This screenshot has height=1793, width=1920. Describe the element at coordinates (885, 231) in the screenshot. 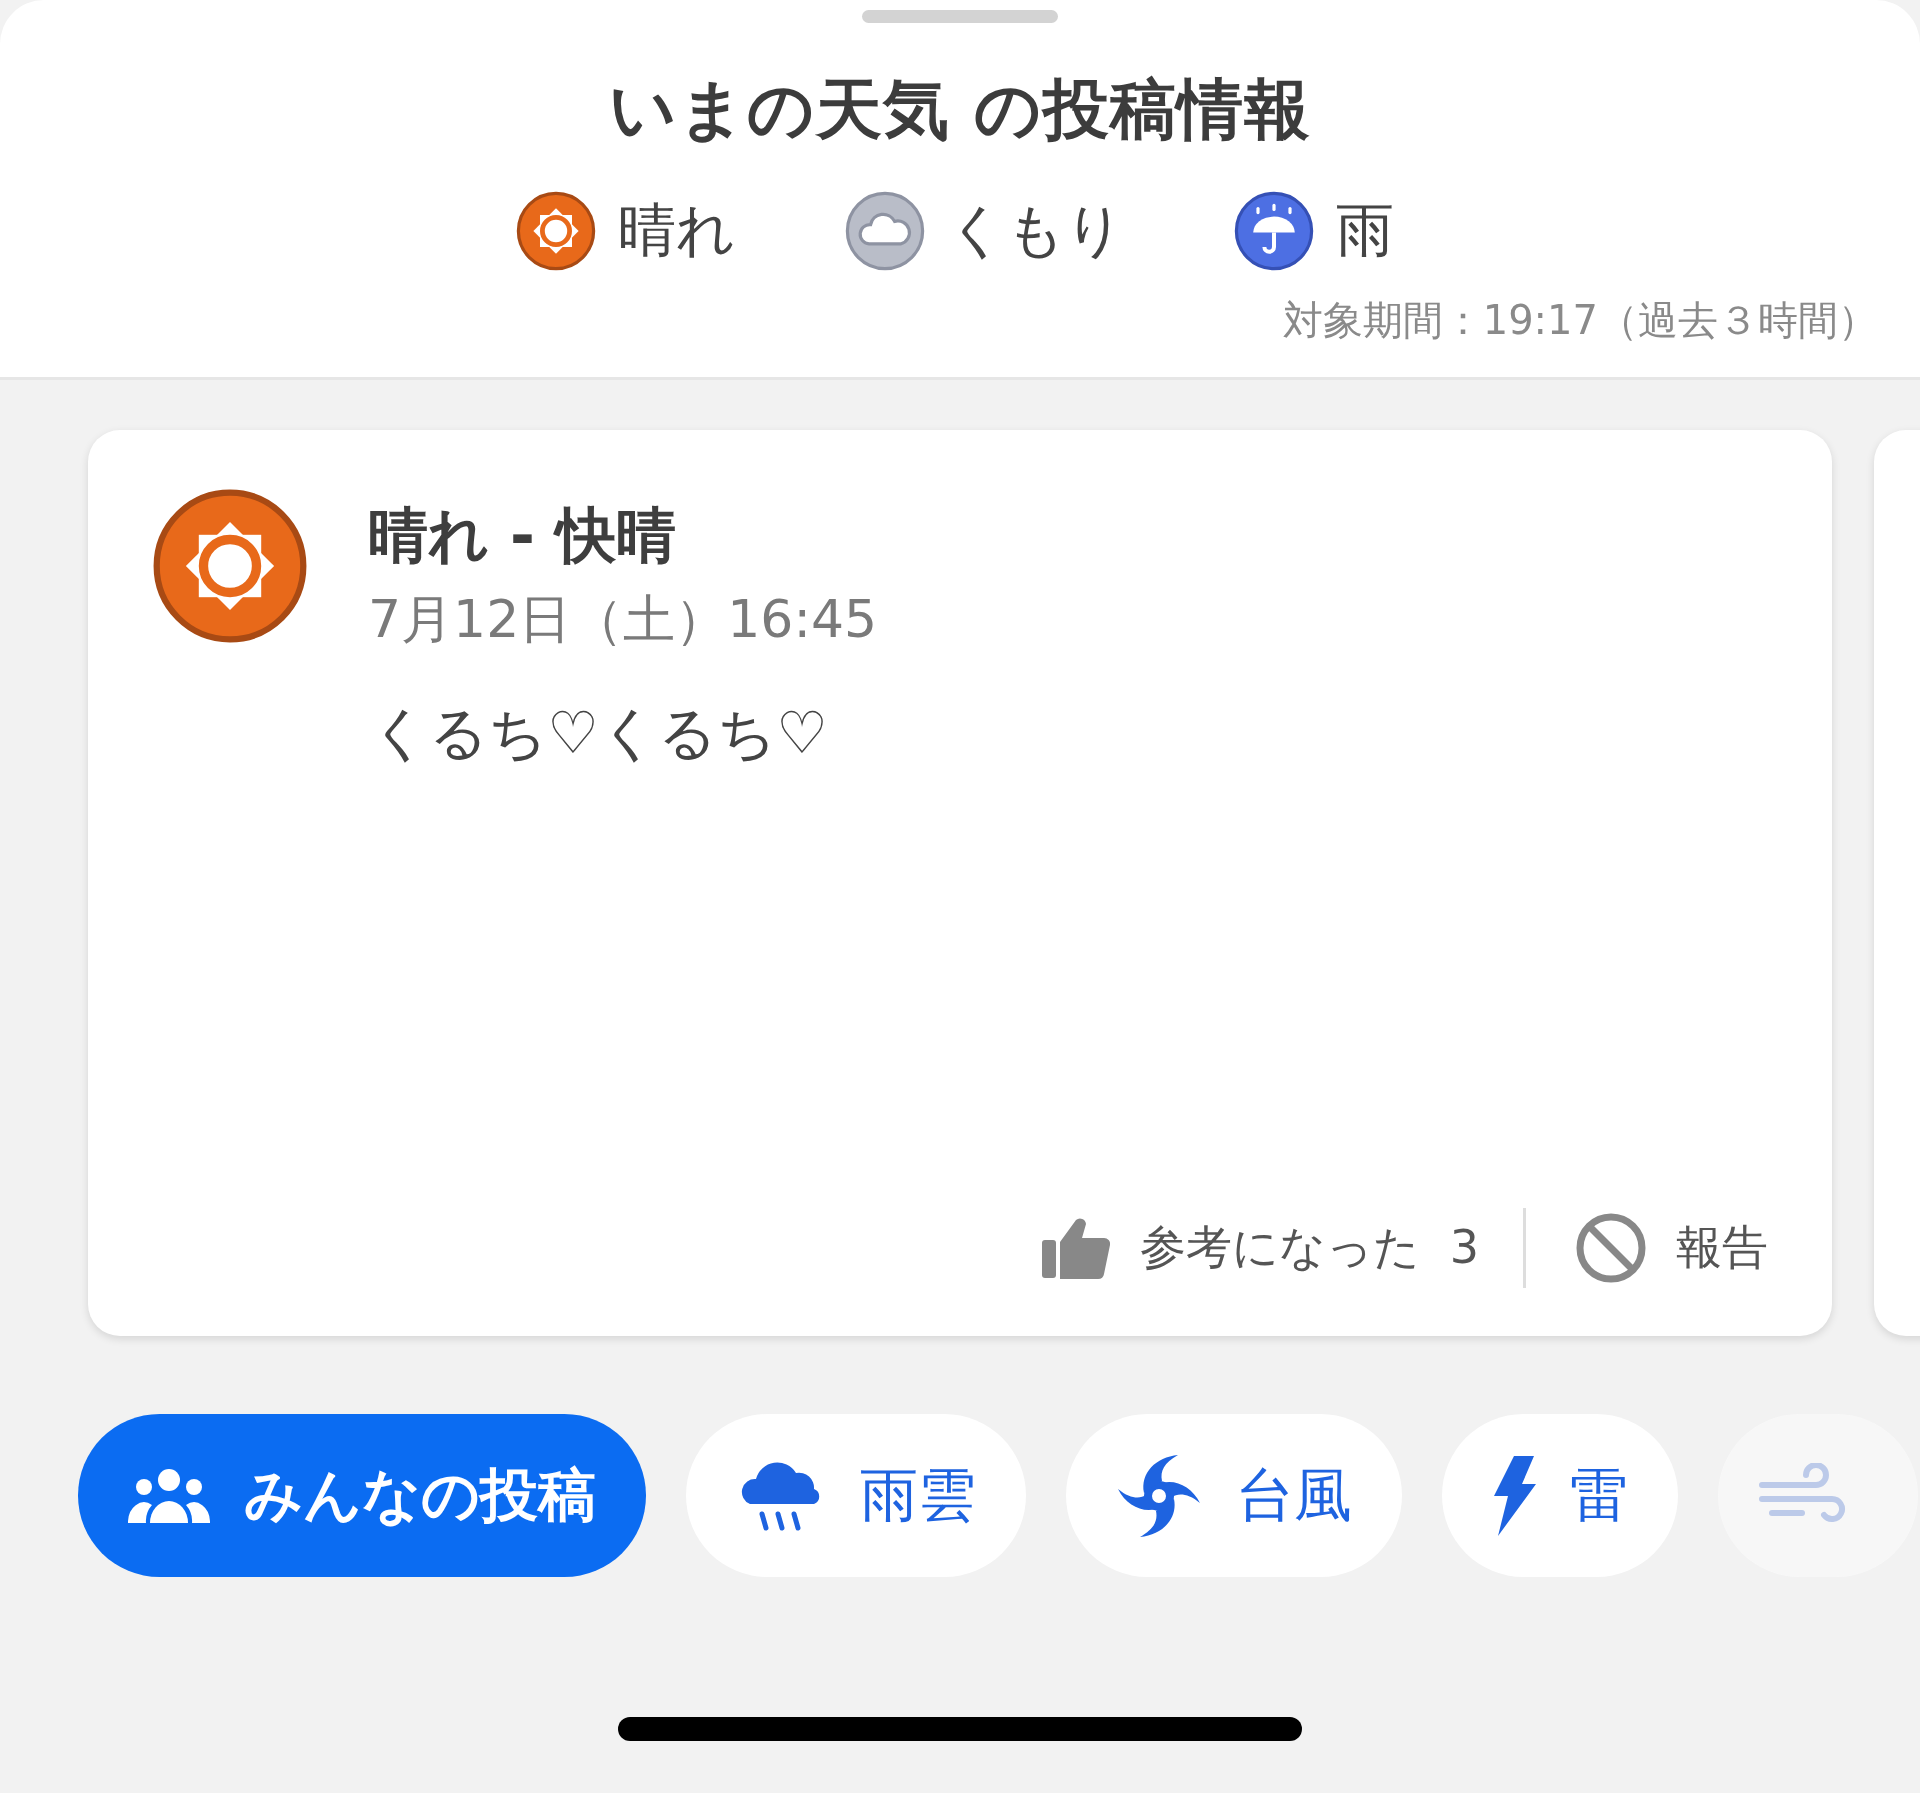

I see `cloud-icon` at that location.